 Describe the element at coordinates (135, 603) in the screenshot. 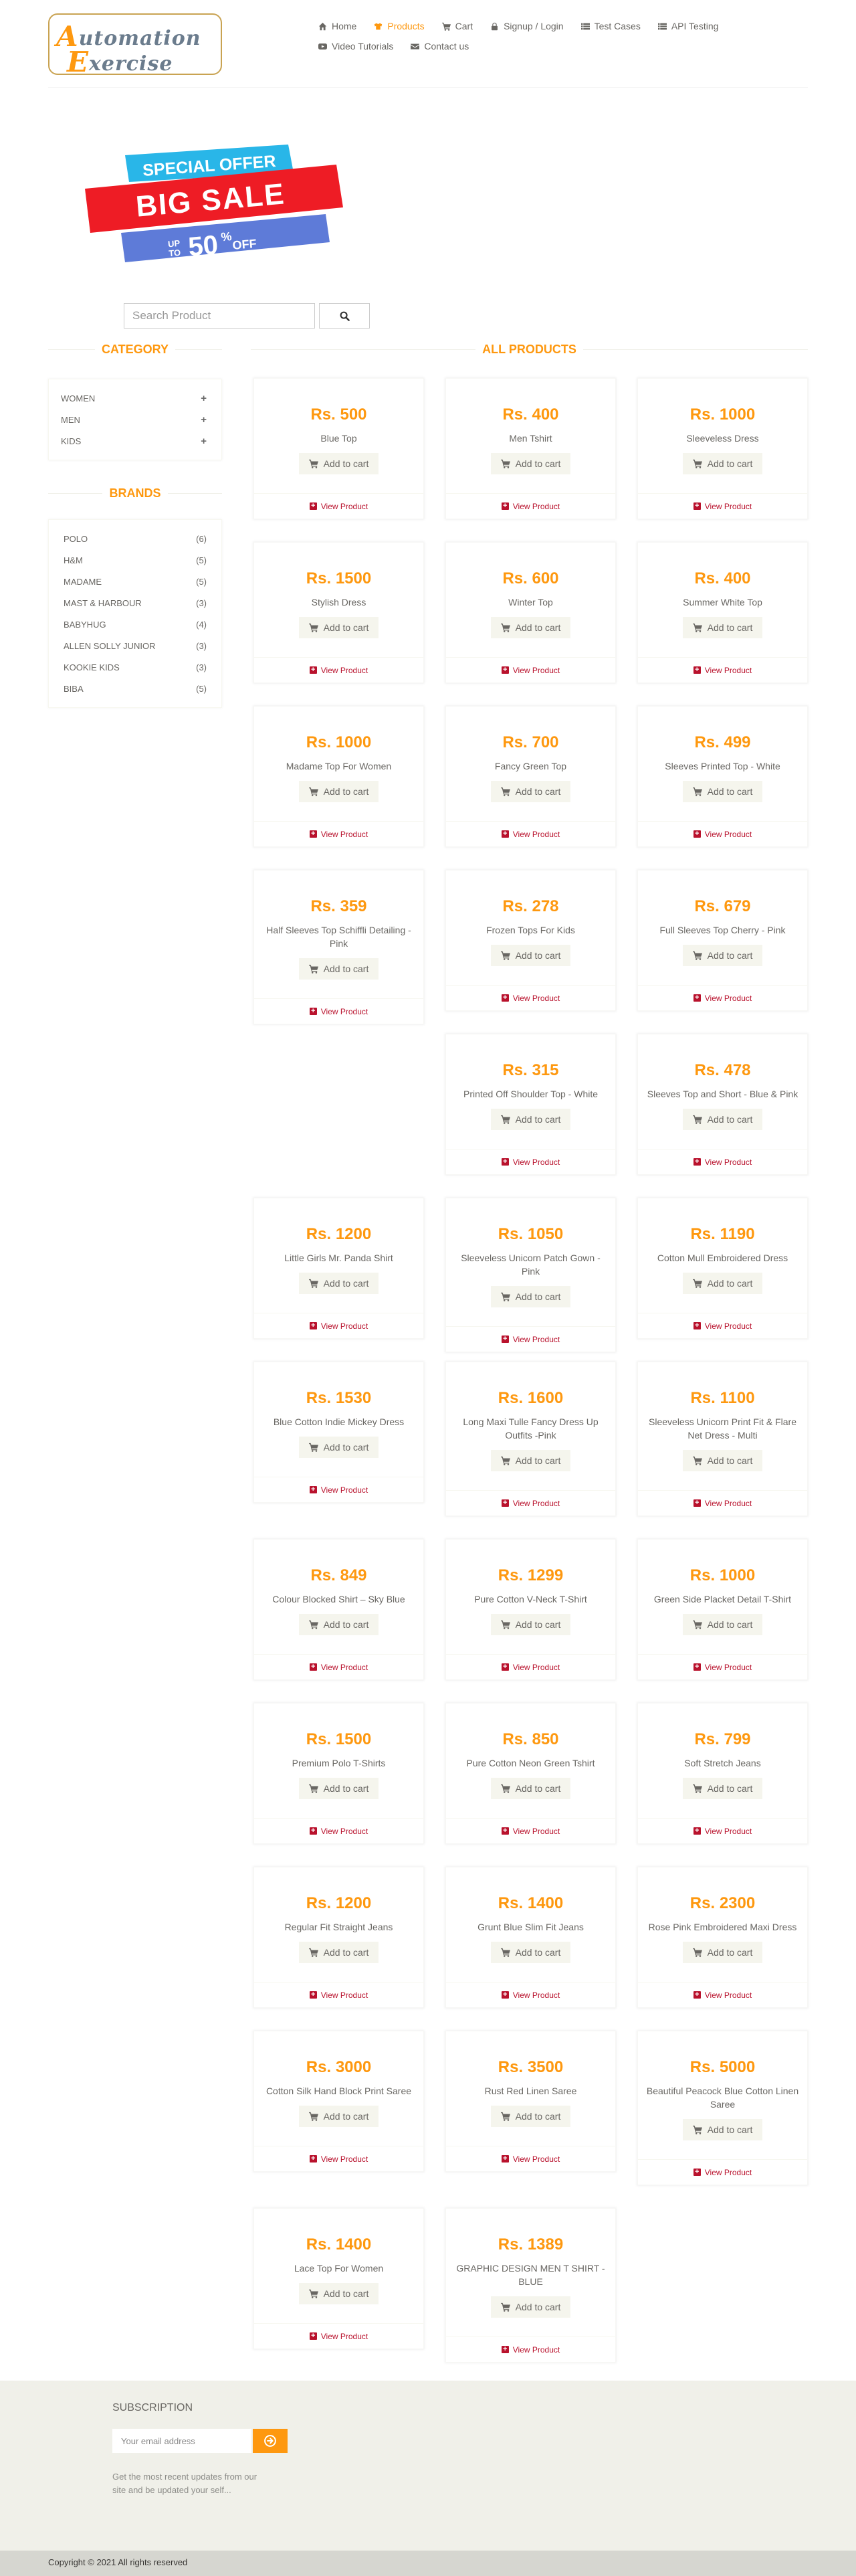

I see `brand-item-mast-harbour: Mast & Harbour (3)` at that location.